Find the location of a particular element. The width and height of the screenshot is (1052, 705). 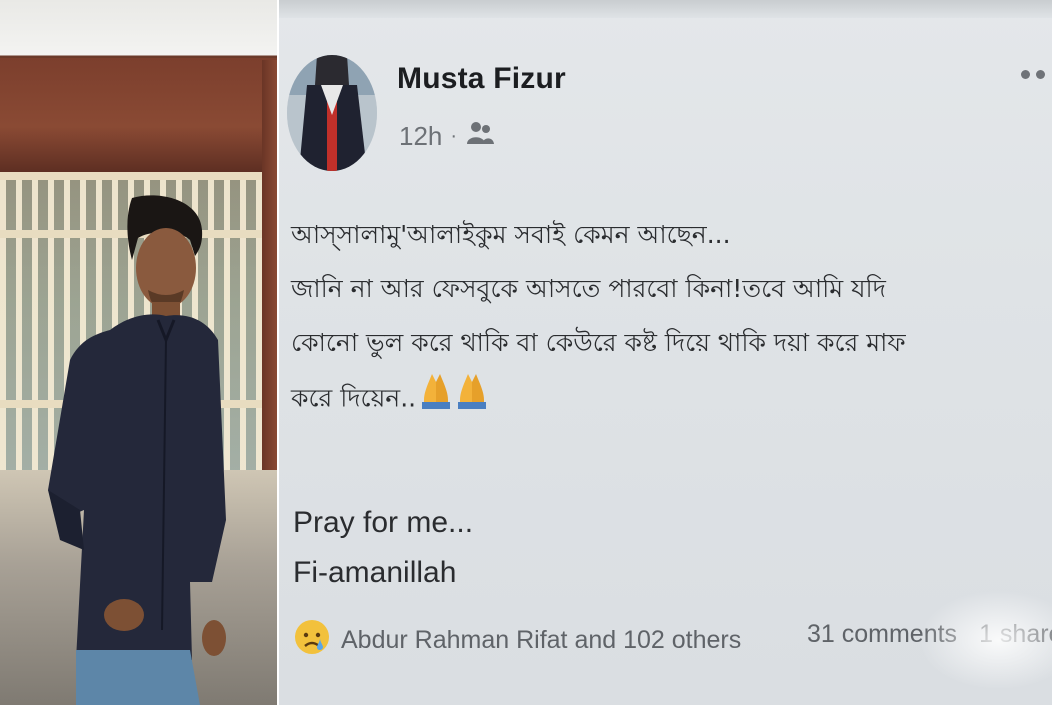

folded-hands-icon is located at coordinates (454, 399).